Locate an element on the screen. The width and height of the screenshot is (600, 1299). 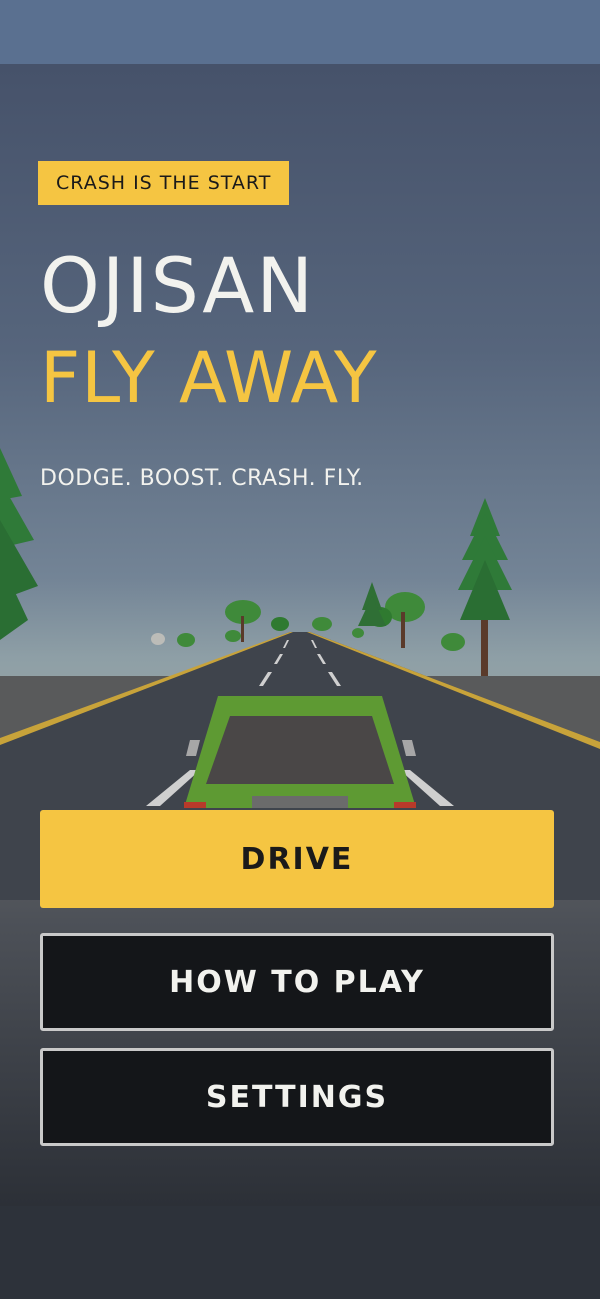
game-title-line2: FLY AWAY is located at coordinates (209, 378).